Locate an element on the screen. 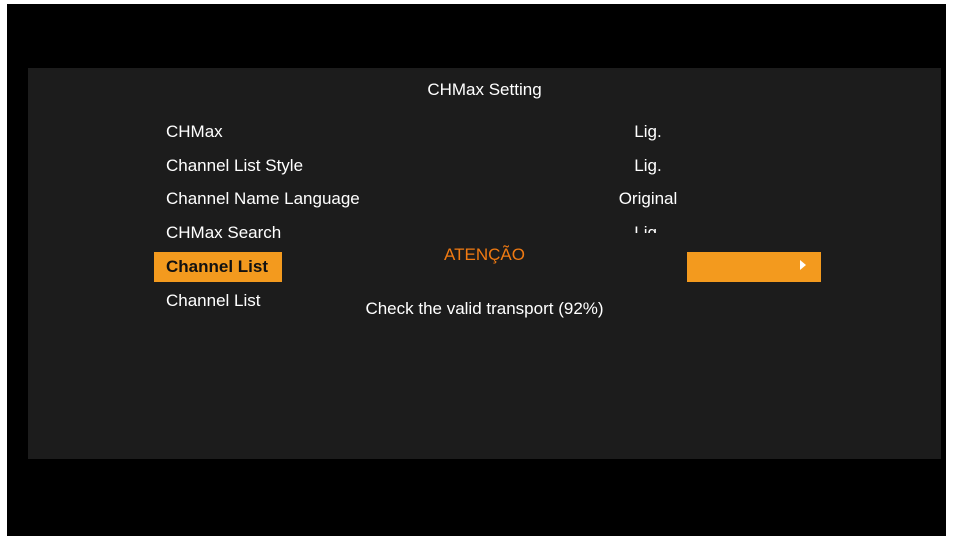 The image size is (953, 538). menu-row-value: Original is located at coordinates (648, 198).